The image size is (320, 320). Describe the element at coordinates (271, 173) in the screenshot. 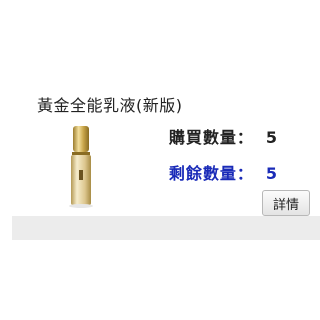

I see `remaining-quantity-value: 5` at that location.